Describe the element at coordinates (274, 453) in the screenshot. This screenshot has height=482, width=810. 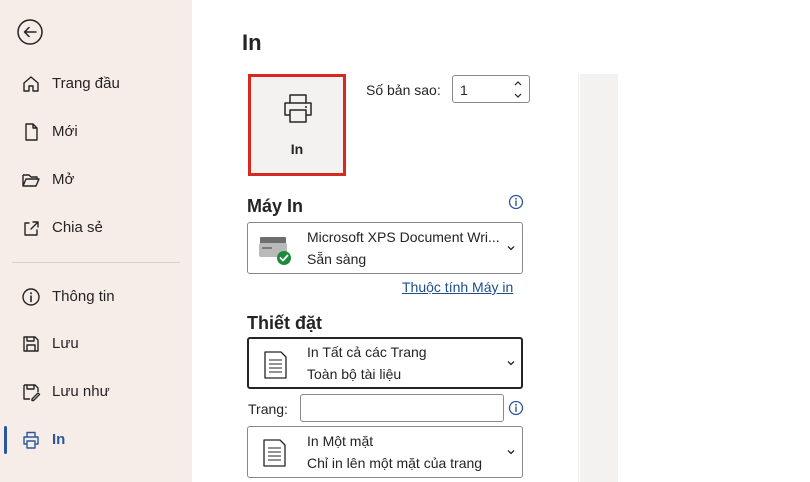
I see `one-sided-page-icon` at that location.